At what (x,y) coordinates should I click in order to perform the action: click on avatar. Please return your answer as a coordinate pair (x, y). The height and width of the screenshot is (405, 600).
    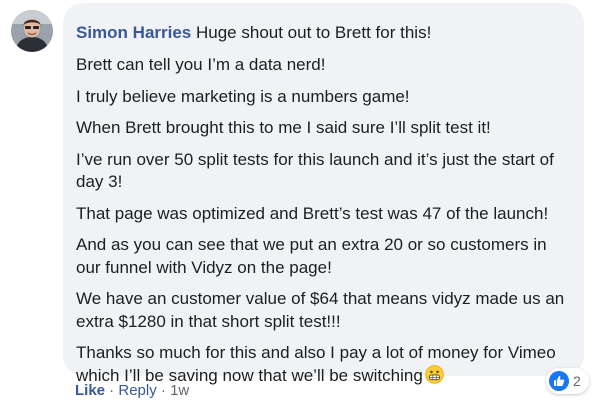
    Looking at the image, I should click on (32, 31).